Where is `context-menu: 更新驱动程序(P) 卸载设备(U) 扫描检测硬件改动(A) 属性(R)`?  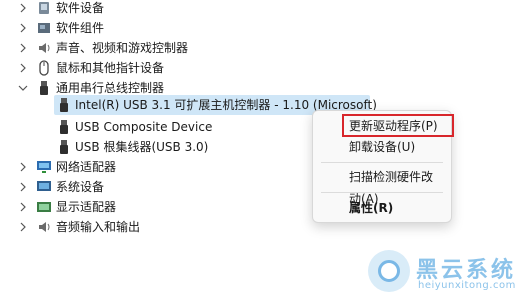
context-menu: 更新驱动程序(P) 卸载设备(U) 扫描检测硬件改动(A) 属性(R) is located at coordinates (383, 166).